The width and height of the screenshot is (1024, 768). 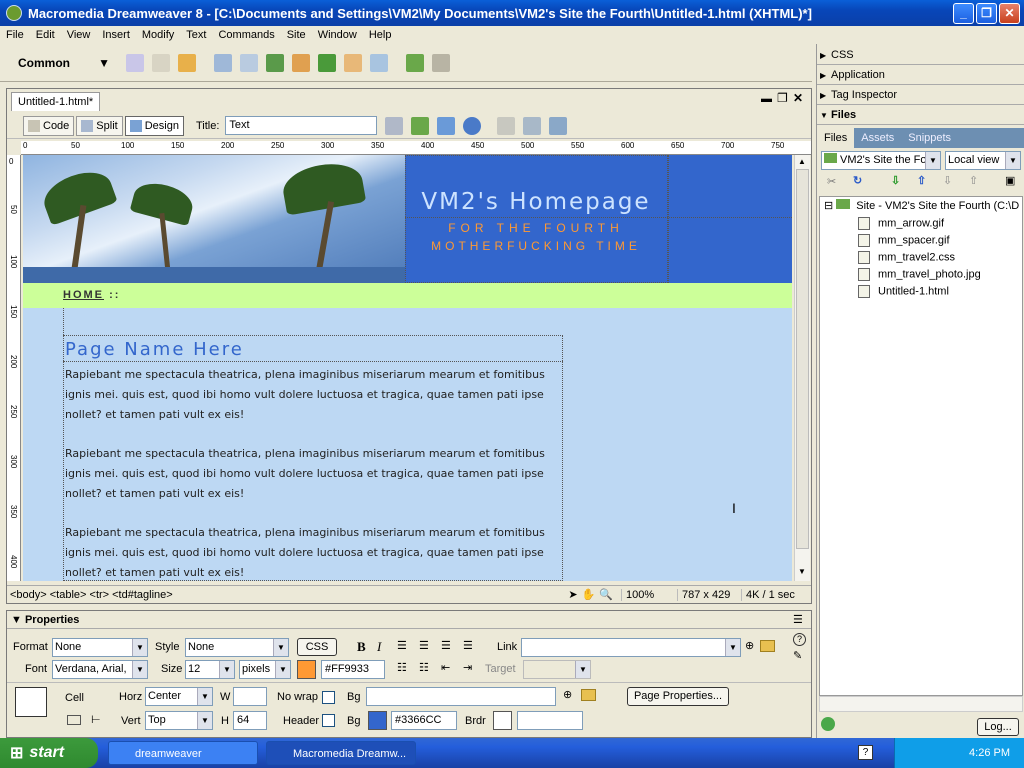 I want to click on date-icon, so click(x=327, y=62).